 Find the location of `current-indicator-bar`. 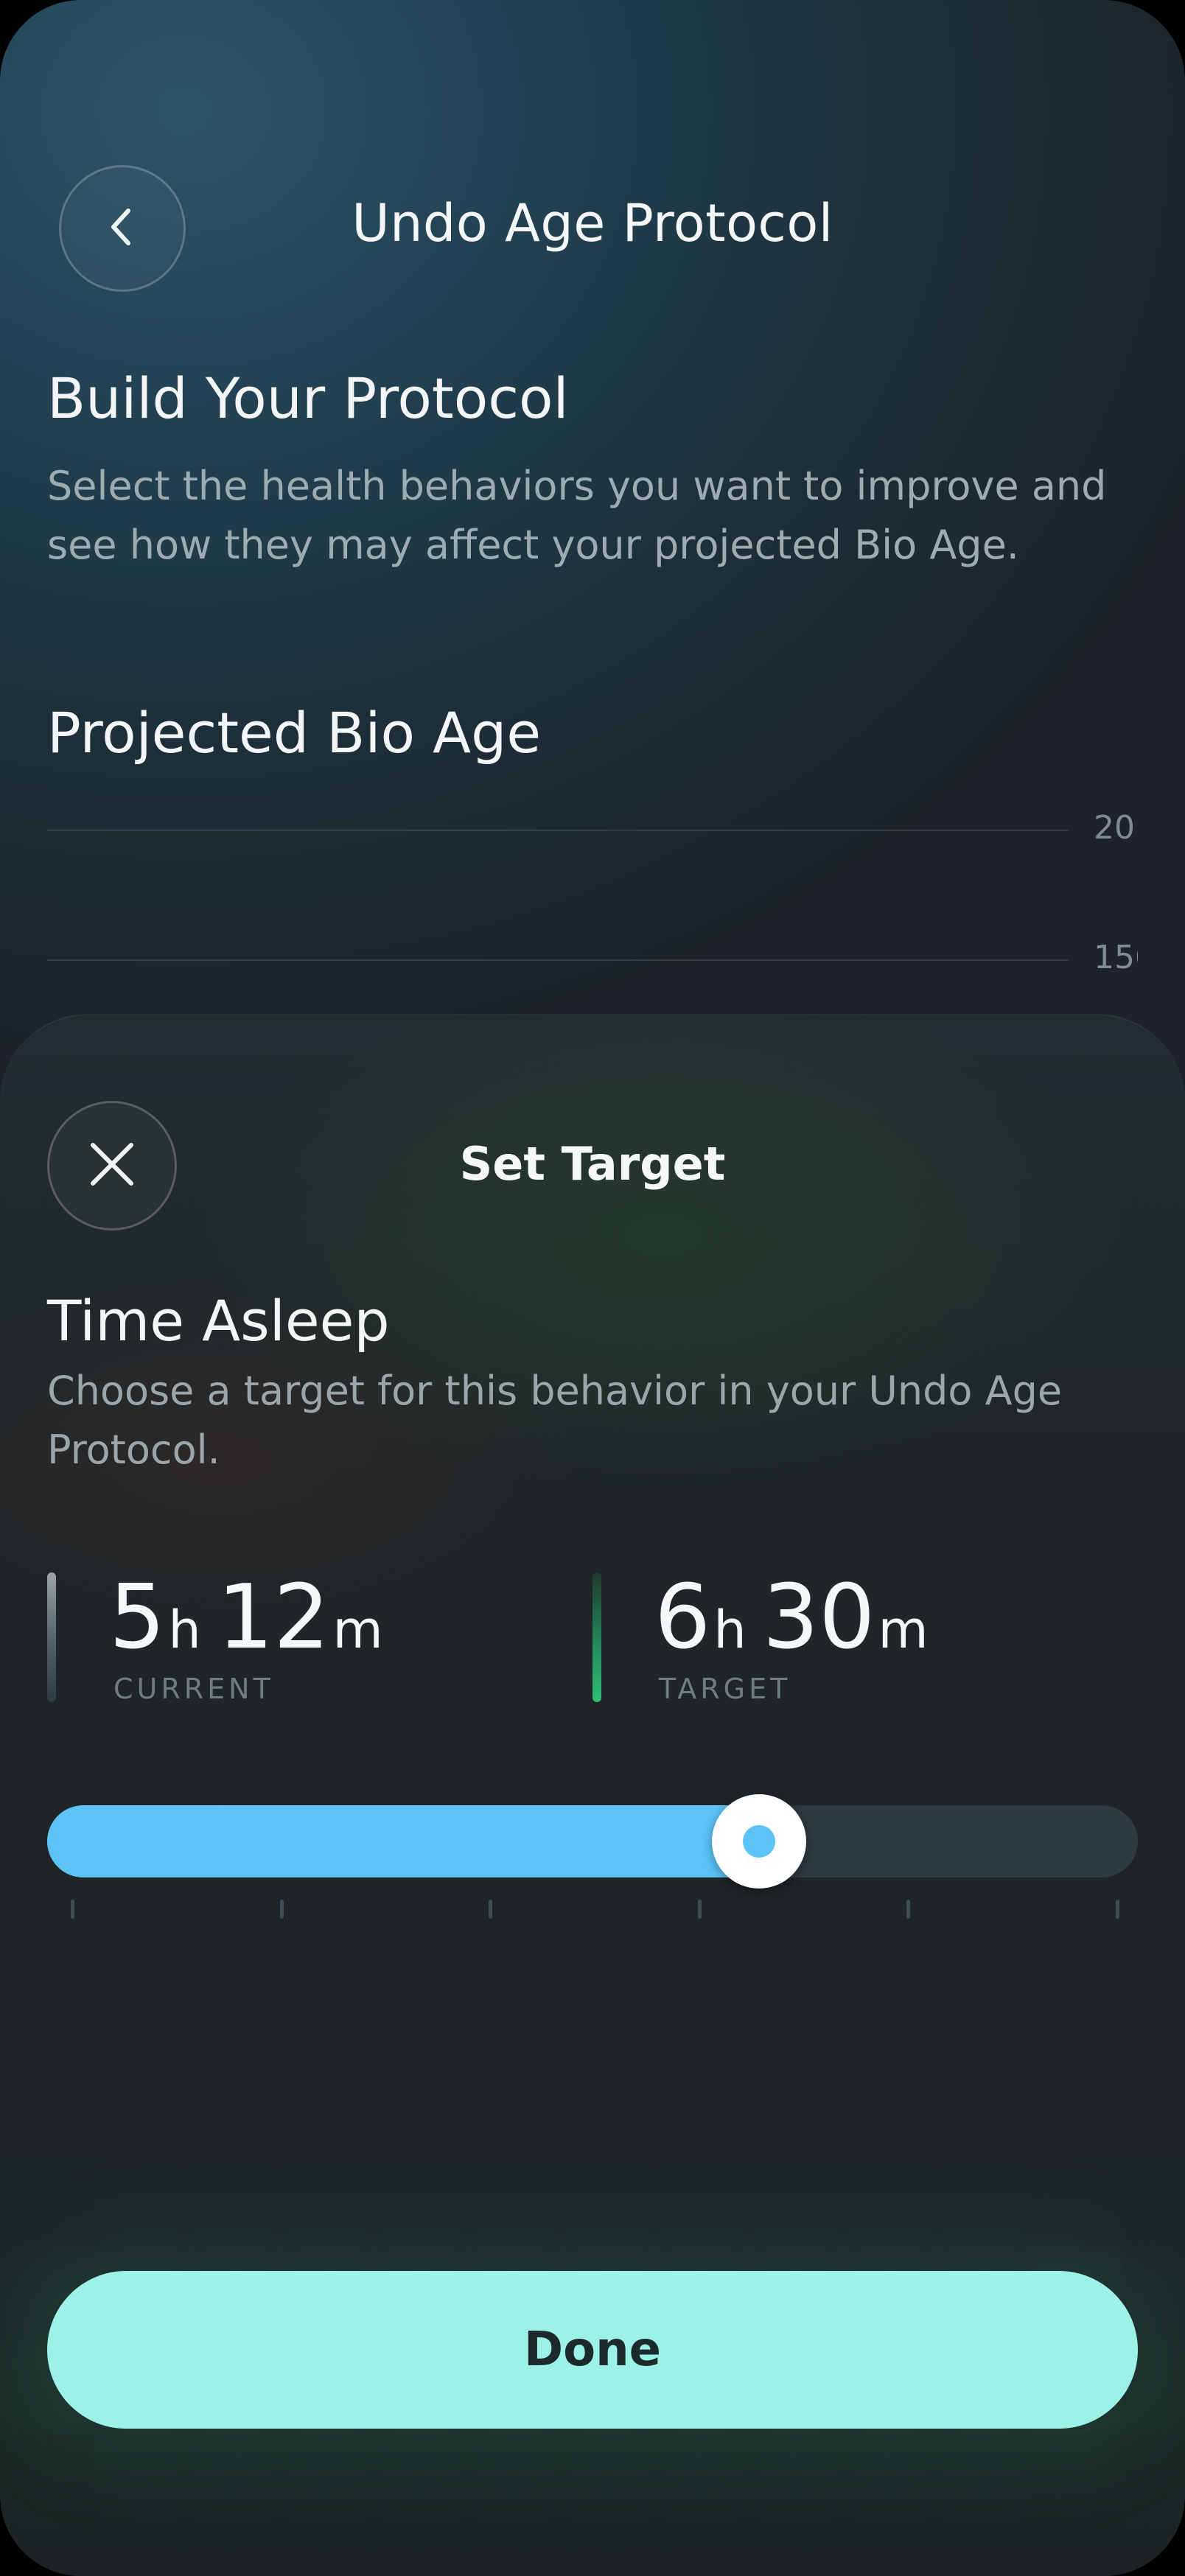

current-indicator-bar is located at coordinates (51, 1637).